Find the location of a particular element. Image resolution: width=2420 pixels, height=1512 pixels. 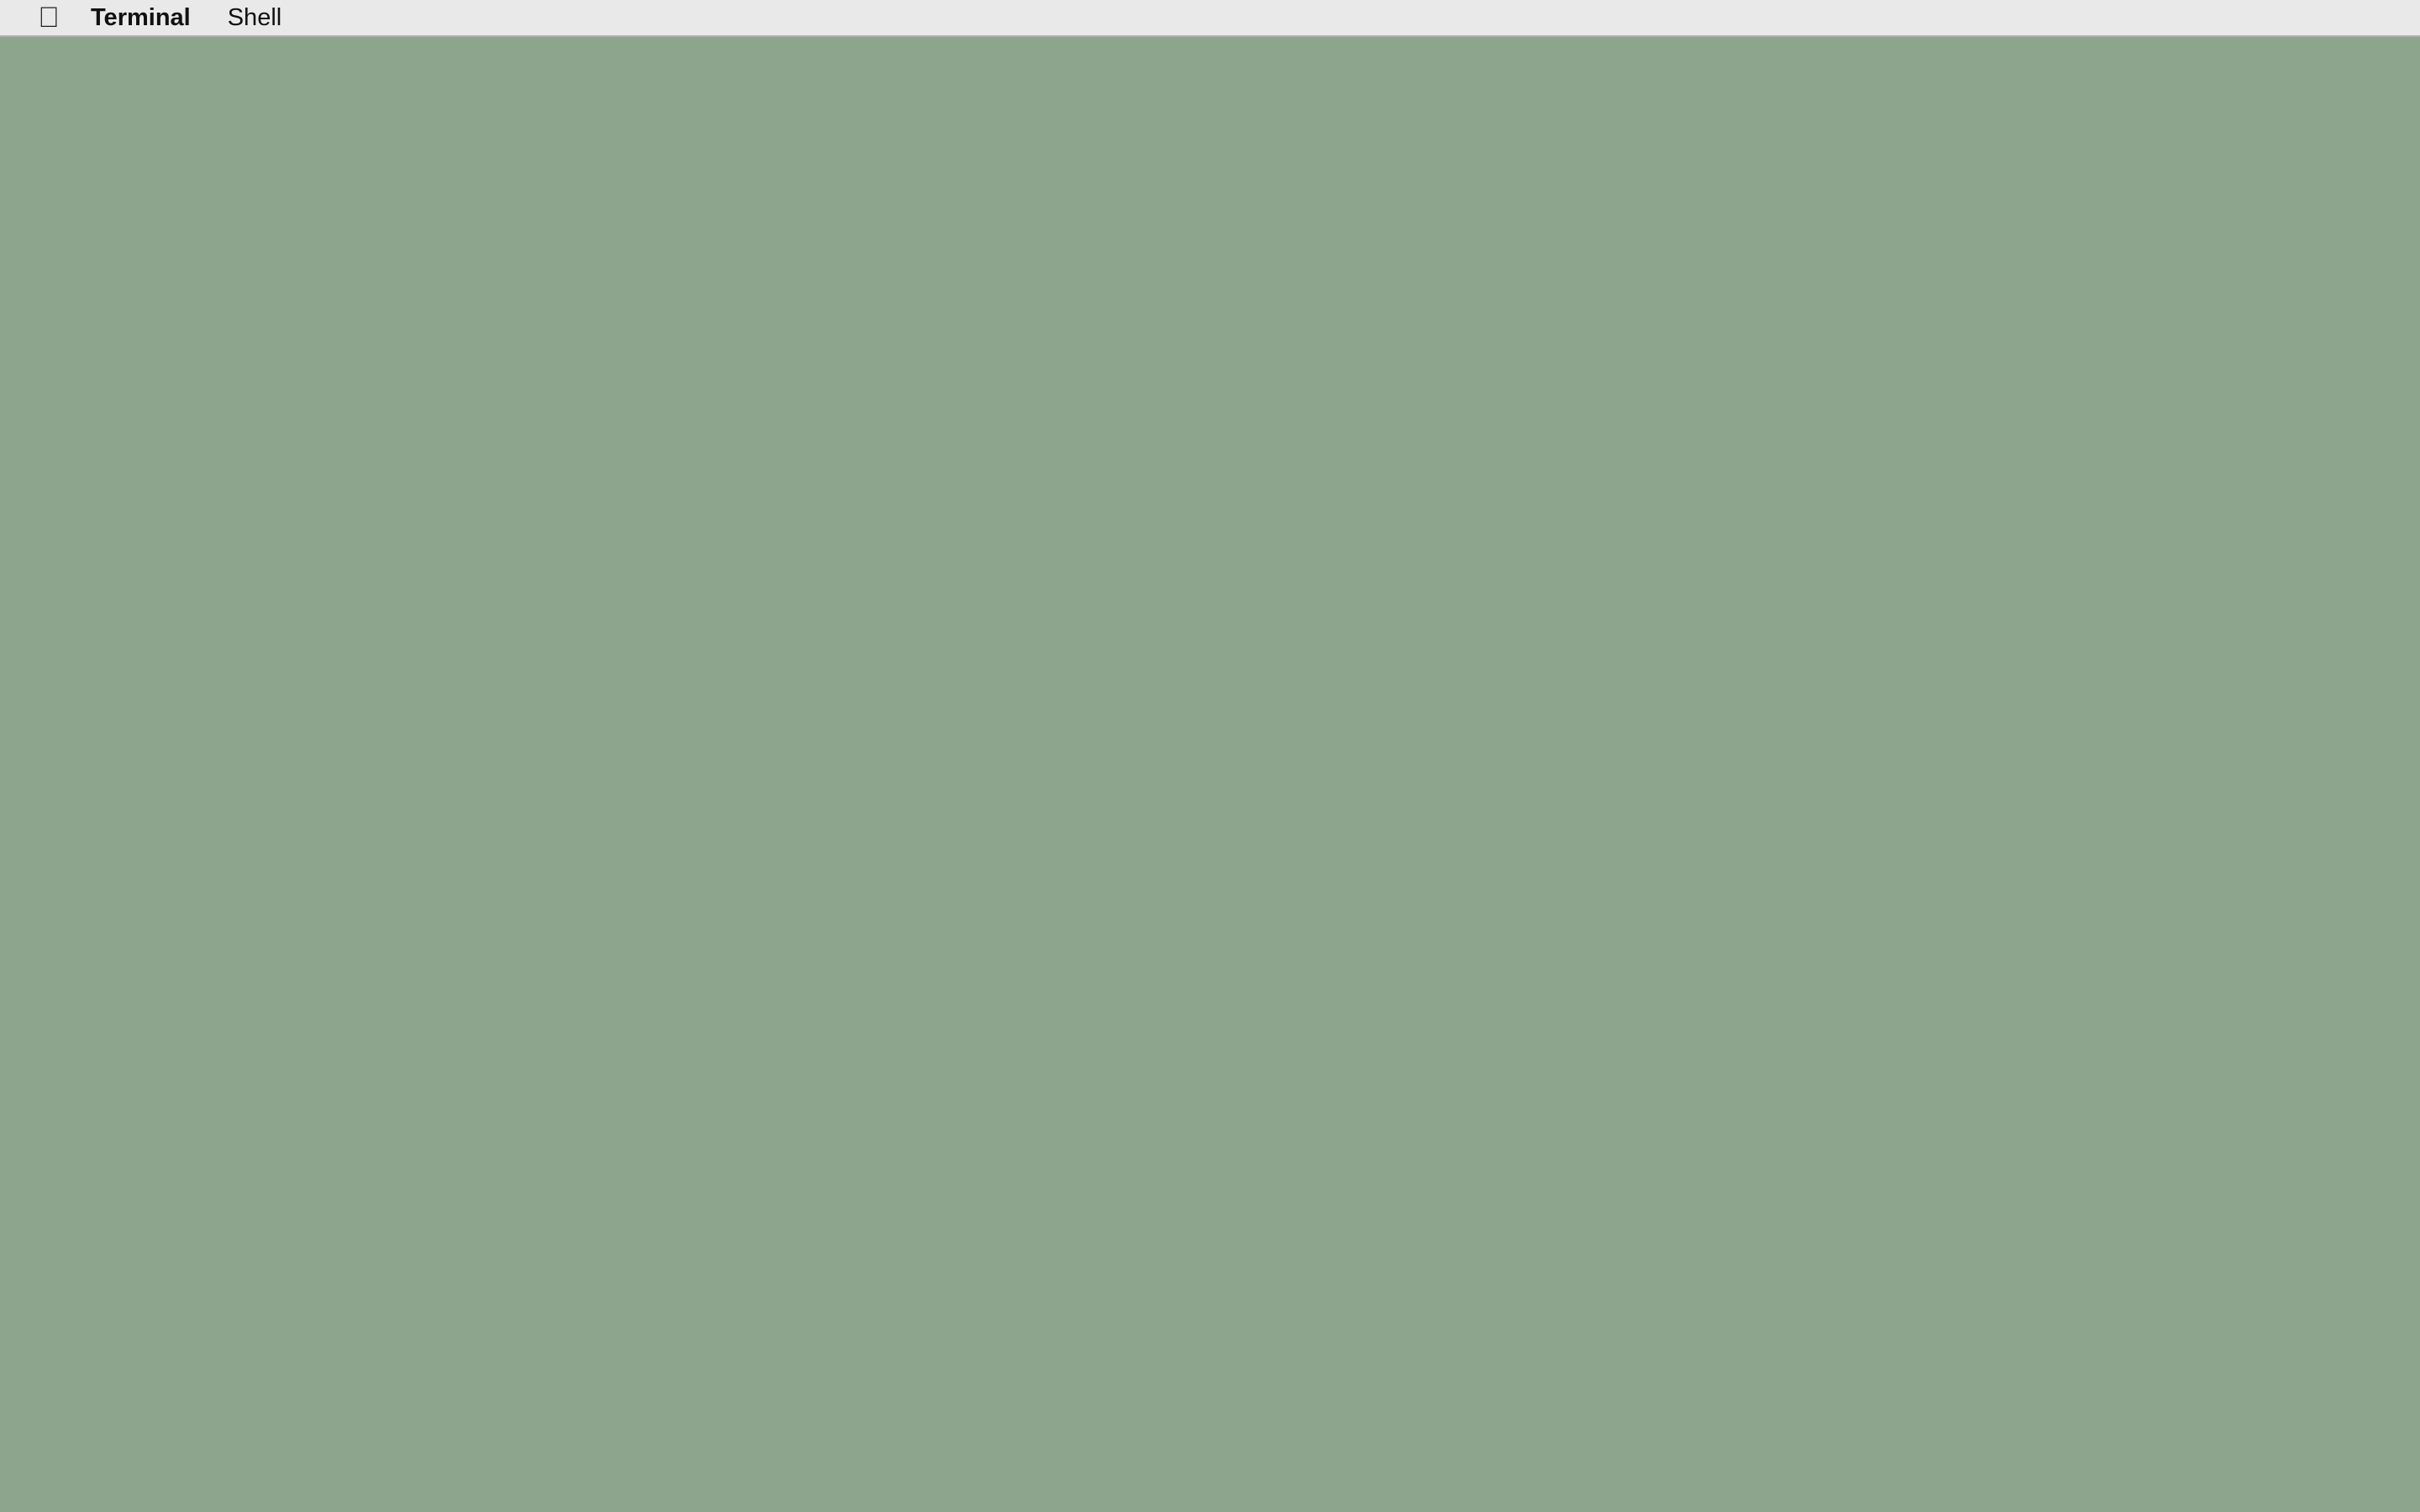

menu-bar:  Terminal Shell is located at coordinates (1210, 18).